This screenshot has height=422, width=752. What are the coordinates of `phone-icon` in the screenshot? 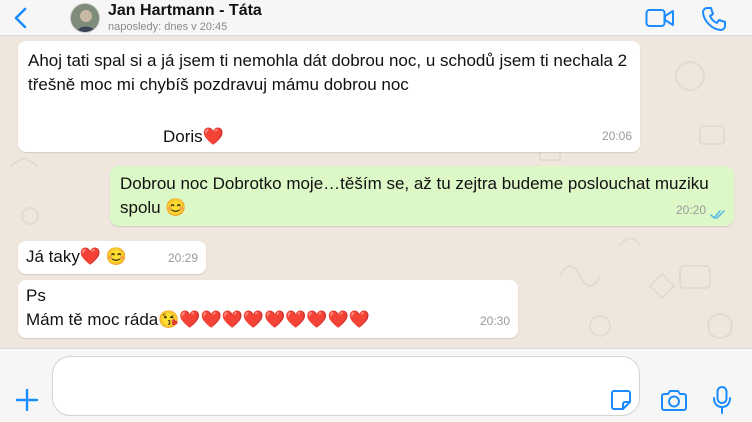 It's located at (714, 19).